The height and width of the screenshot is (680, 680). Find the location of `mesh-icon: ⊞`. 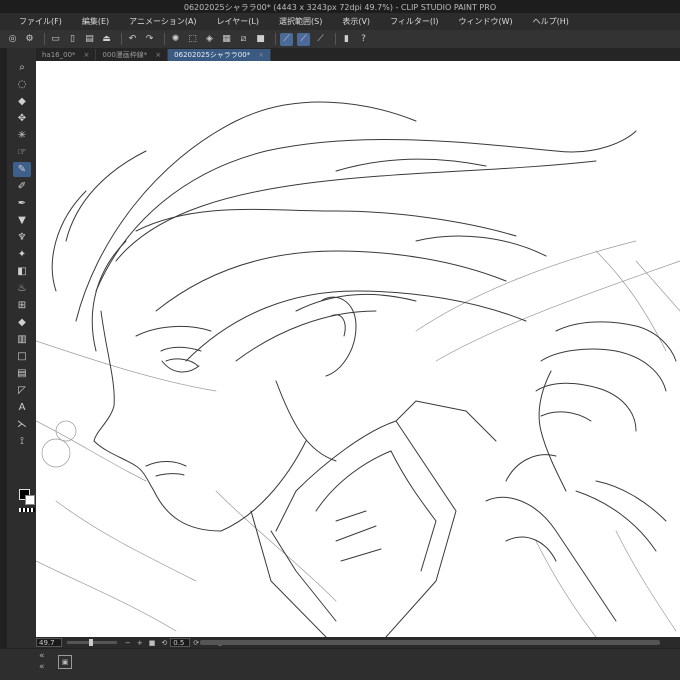

mesh-icon: ⊞ is located at coordinates (22, 305).